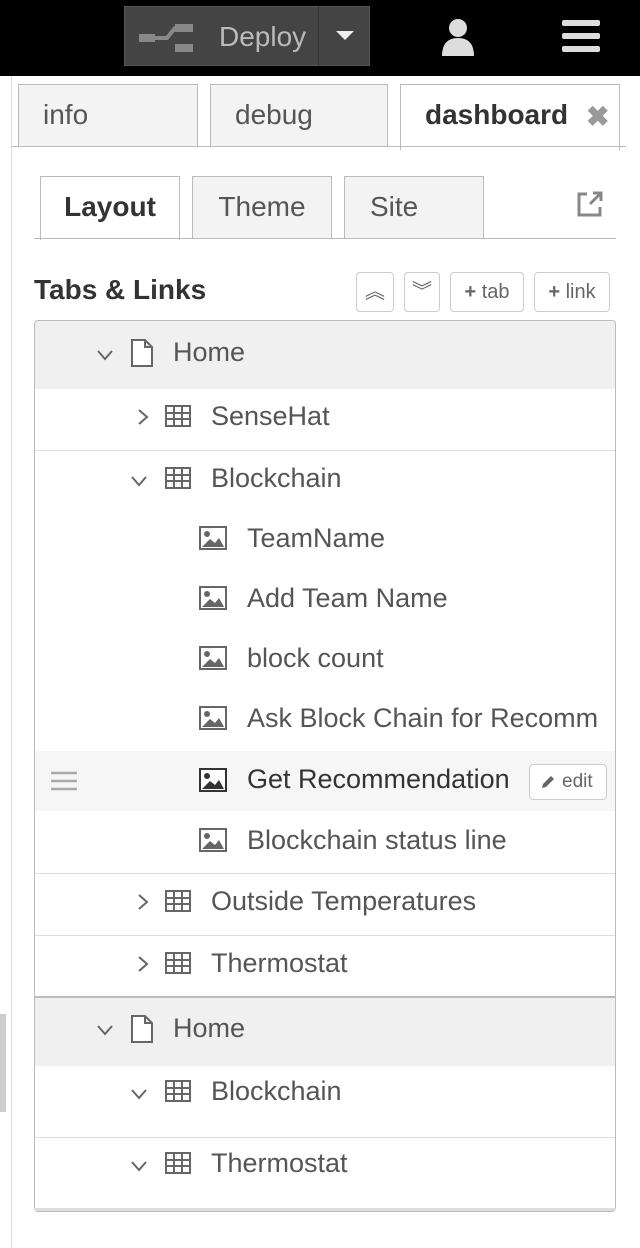 The height and width of the screenshot is (1248, 640). I want to click on widget-row: block count, so click(325, 659).